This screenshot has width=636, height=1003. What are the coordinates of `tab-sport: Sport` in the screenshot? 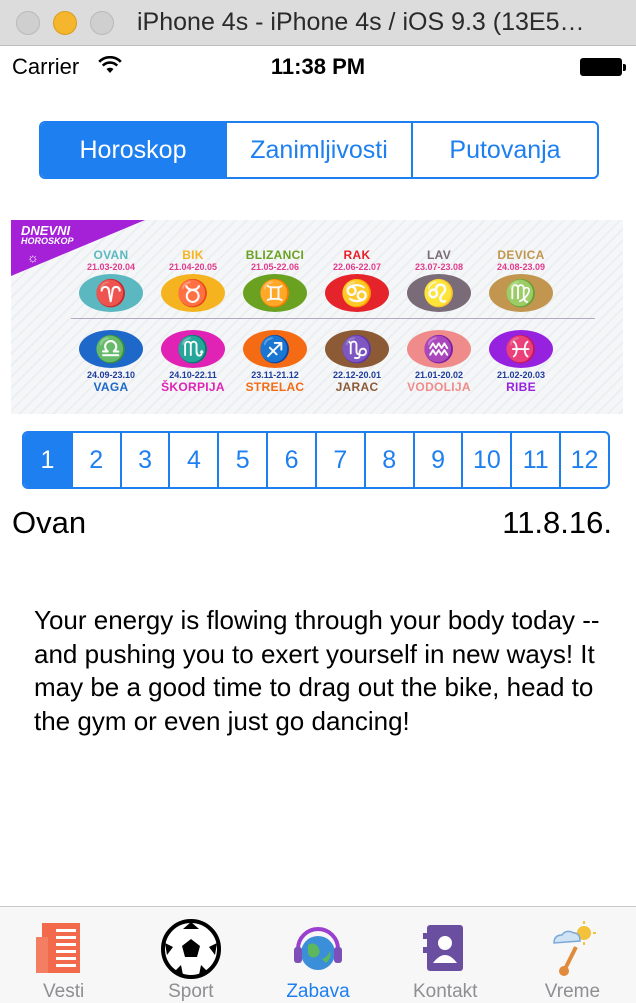 It's located at (190, 955).